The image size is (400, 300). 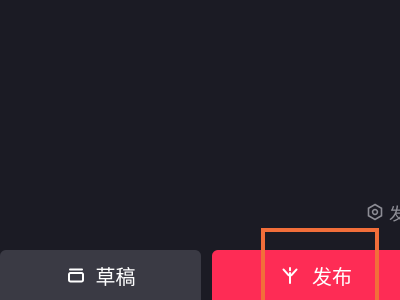 What do you see at coordinates (394, 214) in the screenshot?
I see `visibility-hint-text: 发` at bounding box center [394, 214].